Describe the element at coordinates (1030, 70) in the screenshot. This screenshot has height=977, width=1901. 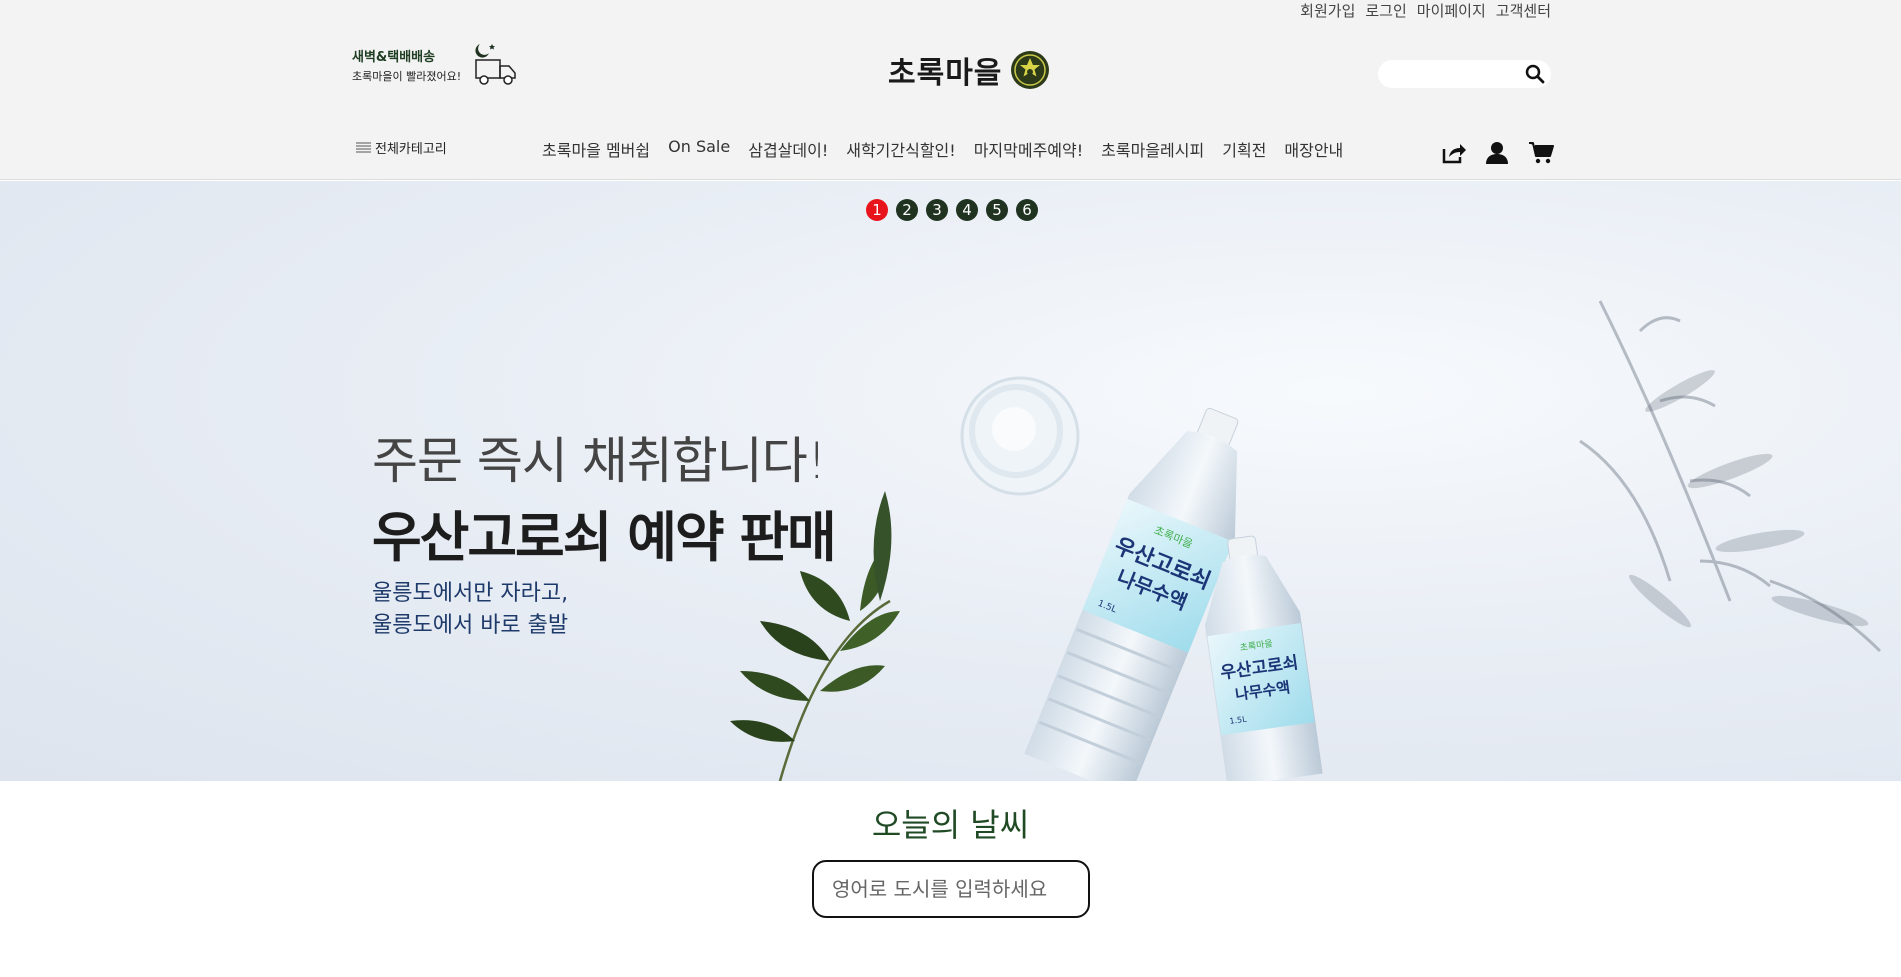
I see `logo-emblem-icon` at that location.